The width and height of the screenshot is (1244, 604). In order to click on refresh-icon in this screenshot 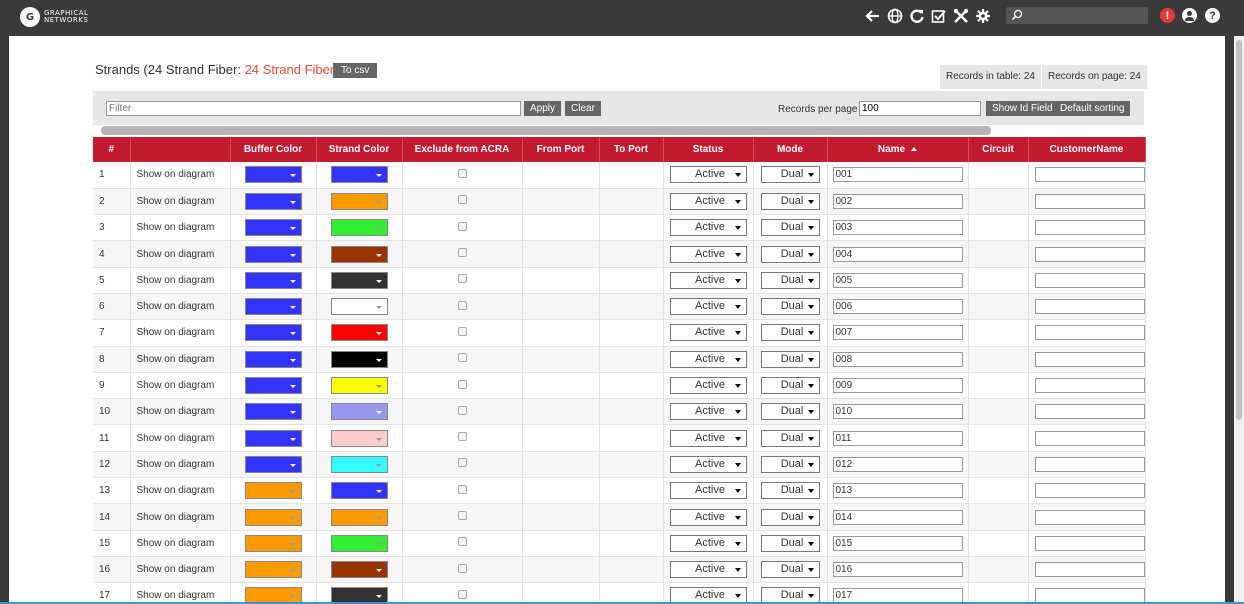, I will do `click(917, 16)`.